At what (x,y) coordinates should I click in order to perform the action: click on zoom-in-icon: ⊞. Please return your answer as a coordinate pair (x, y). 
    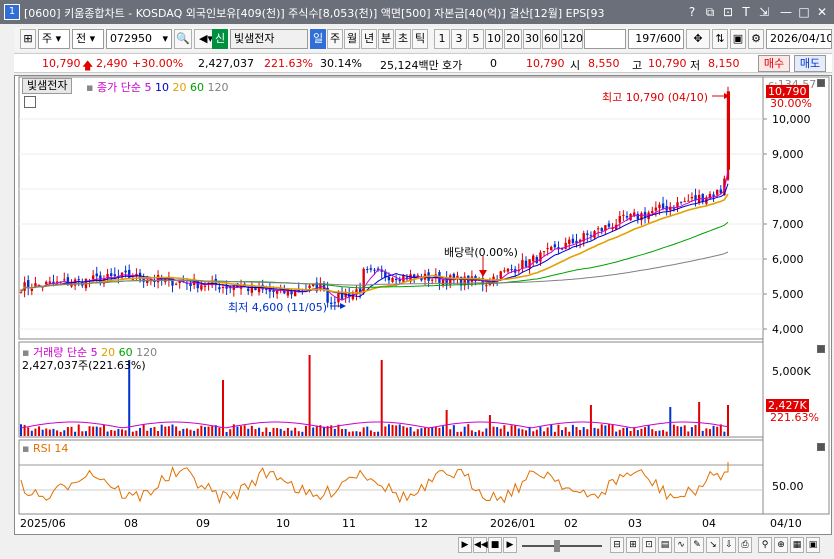
    Looking at the image, I should click on (633, 545).